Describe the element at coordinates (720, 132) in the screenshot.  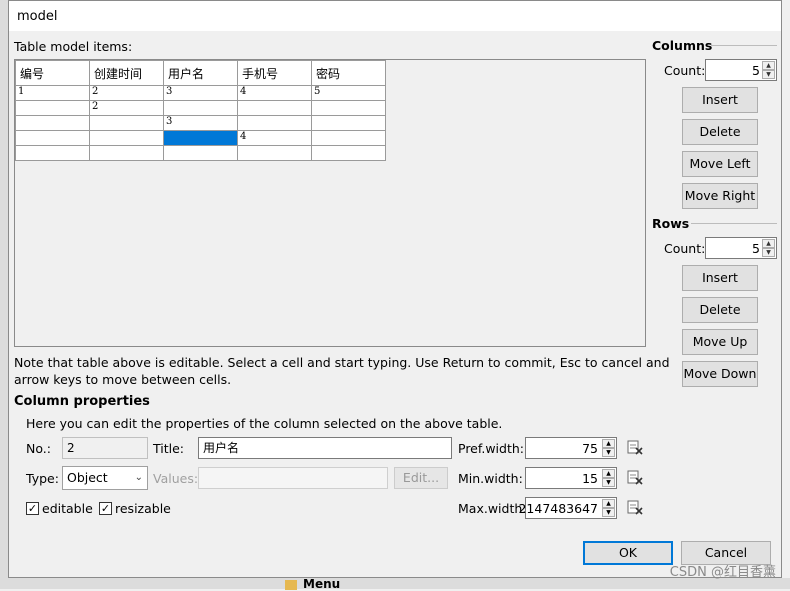
I see `delete-column-button: Delete` at that location.